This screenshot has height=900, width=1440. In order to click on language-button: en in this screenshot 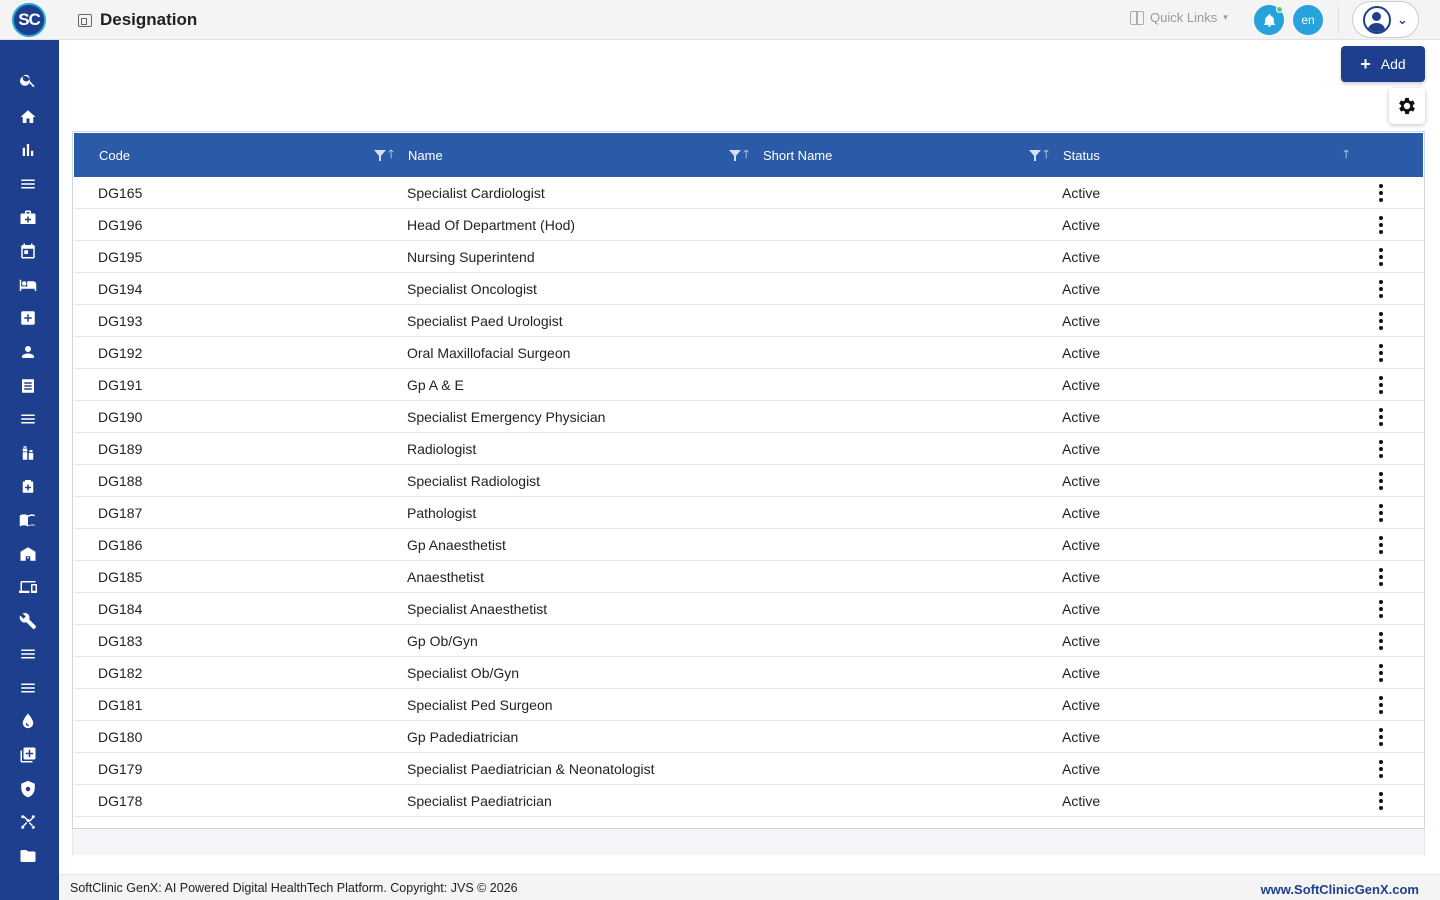, I will do `click(1308, 20)`.